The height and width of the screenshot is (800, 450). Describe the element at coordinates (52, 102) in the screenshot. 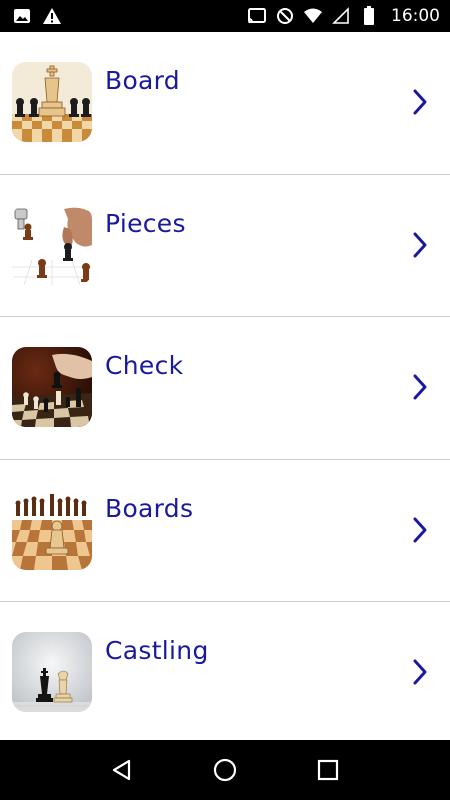

I see `board-thumbnail` at that location.